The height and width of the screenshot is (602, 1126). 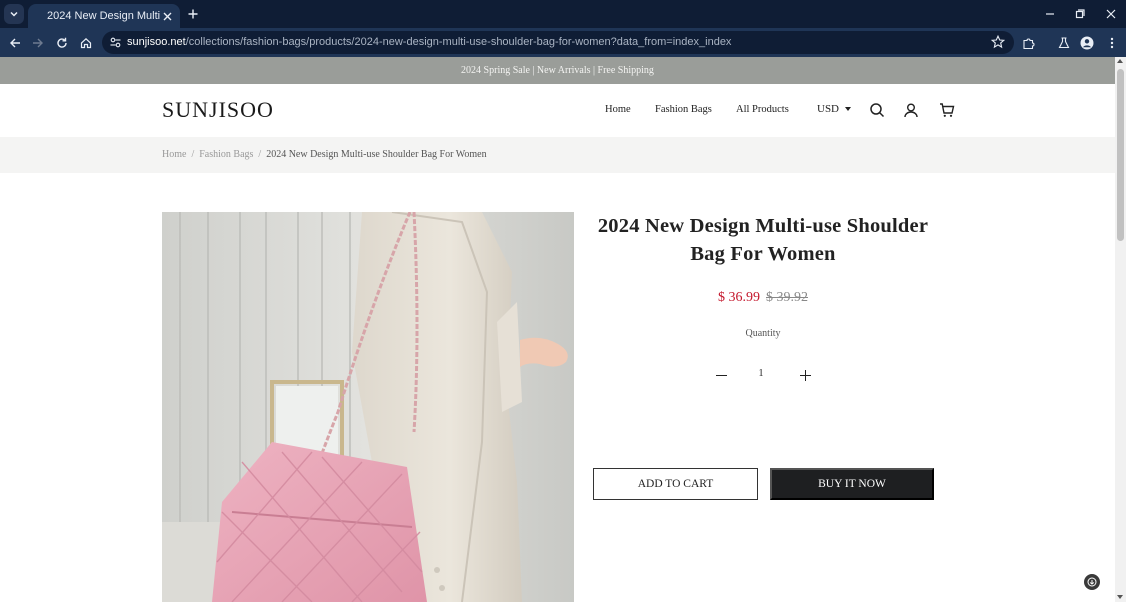 I want to click on puzzle-icon, so click(x=1028, y=43).